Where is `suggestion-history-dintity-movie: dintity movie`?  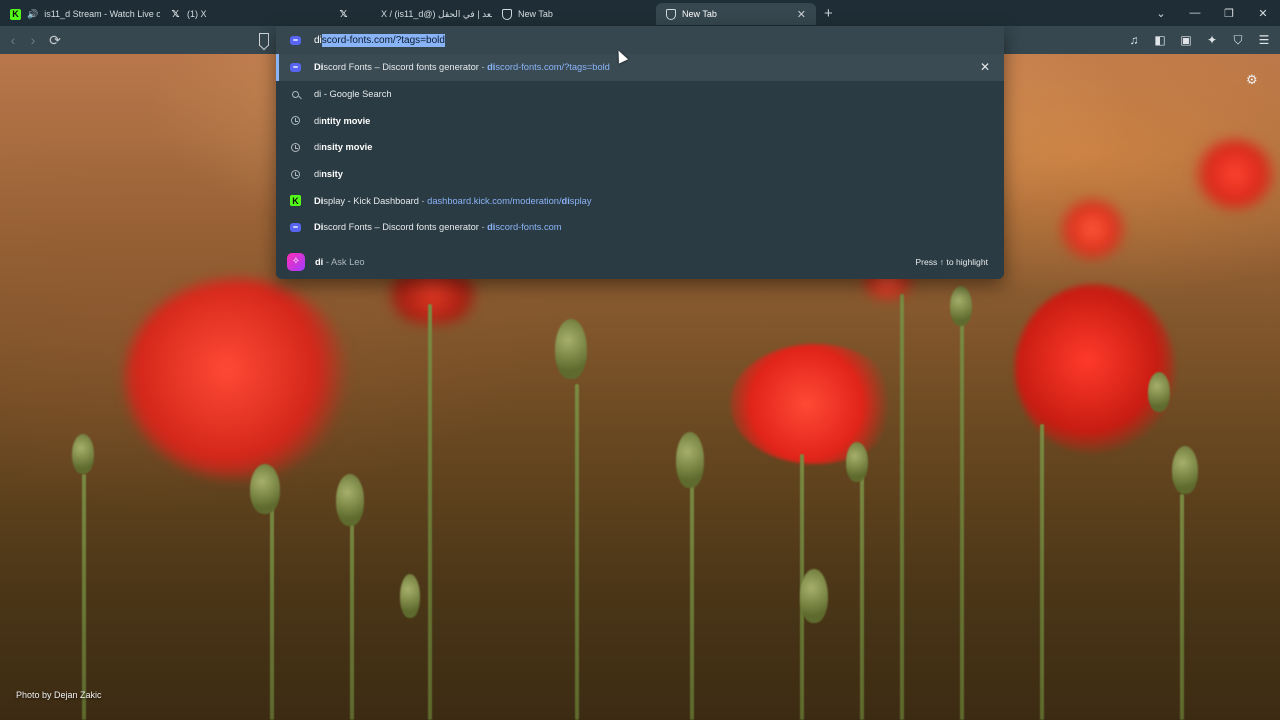
suggestion-history-dintity-movie: dintity movie is located at coordinates (640, 120).